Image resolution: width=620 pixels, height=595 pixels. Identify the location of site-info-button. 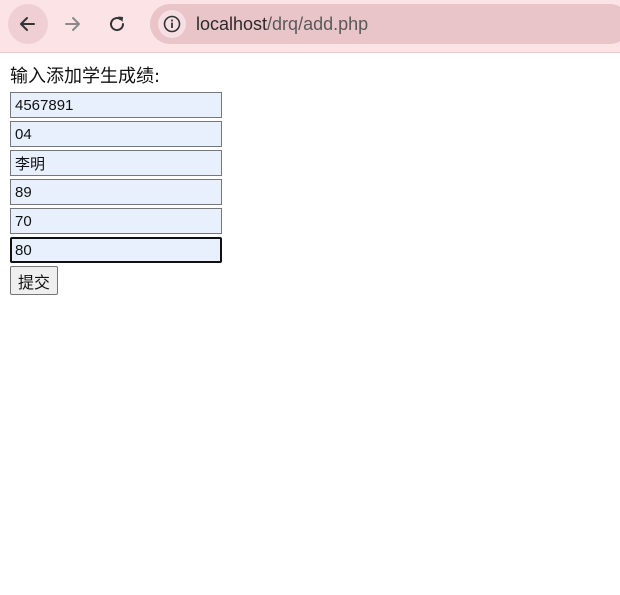
(172, 24).